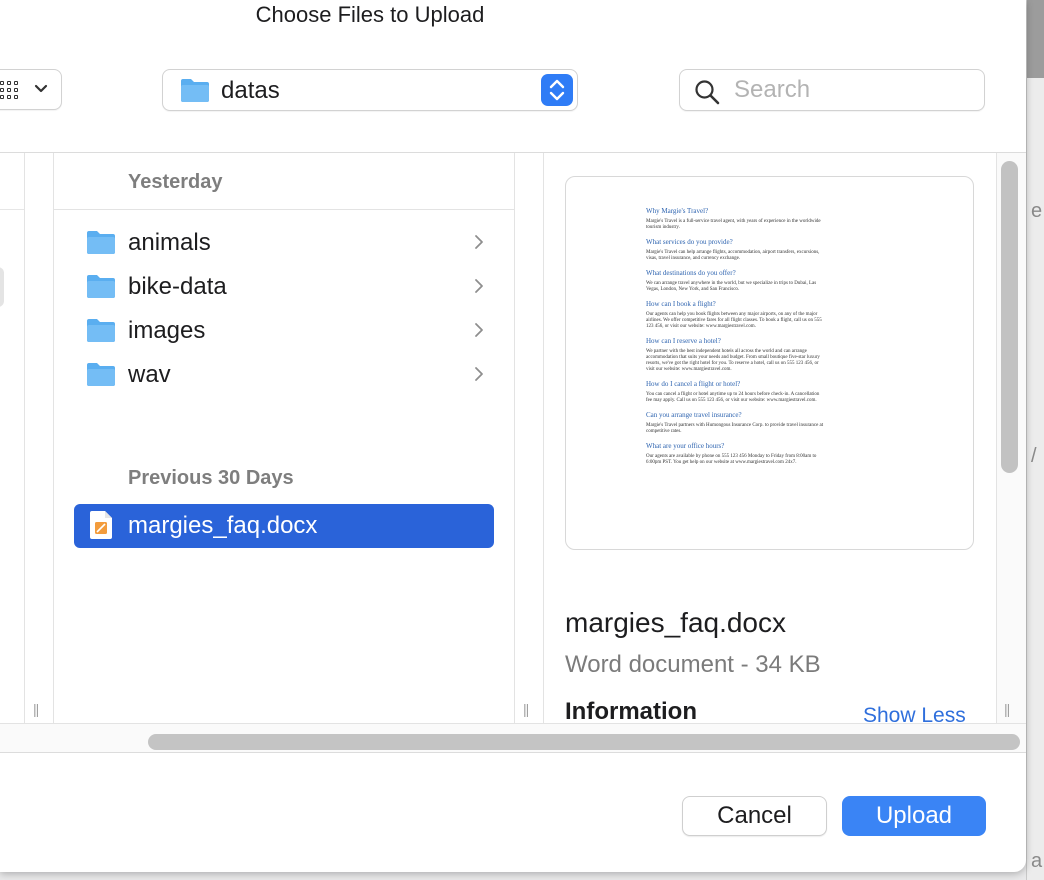 The width and height of the screenshot is (1044, 880). Describe the element at coordinates (2, 287) in the screenshot. I see `parent-column-selection` at that location.